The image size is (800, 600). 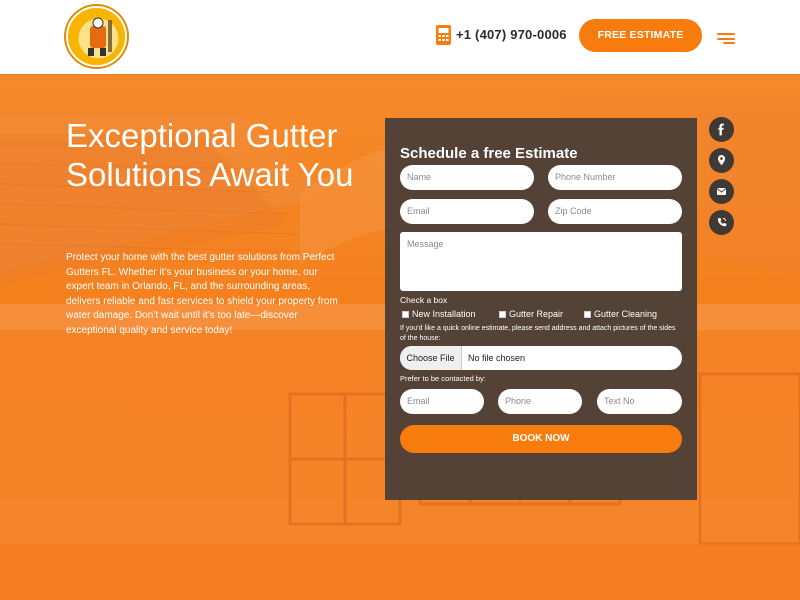 I want to click on facebook-icon, so click(x=721, y=129).